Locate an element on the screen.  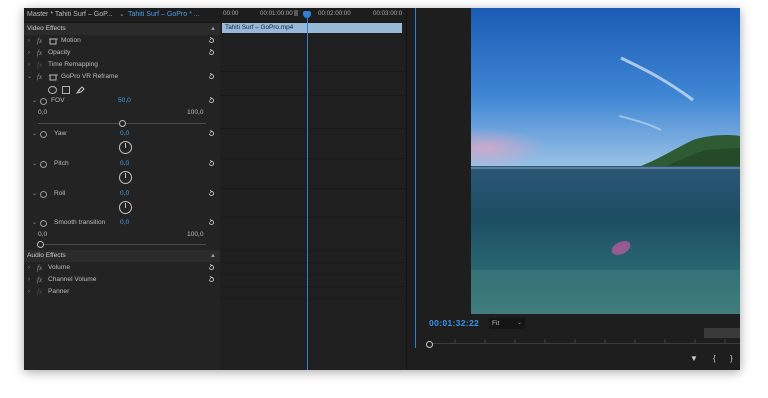
effect-row-volume: › fx Volume is located at coordinates (122, 268).